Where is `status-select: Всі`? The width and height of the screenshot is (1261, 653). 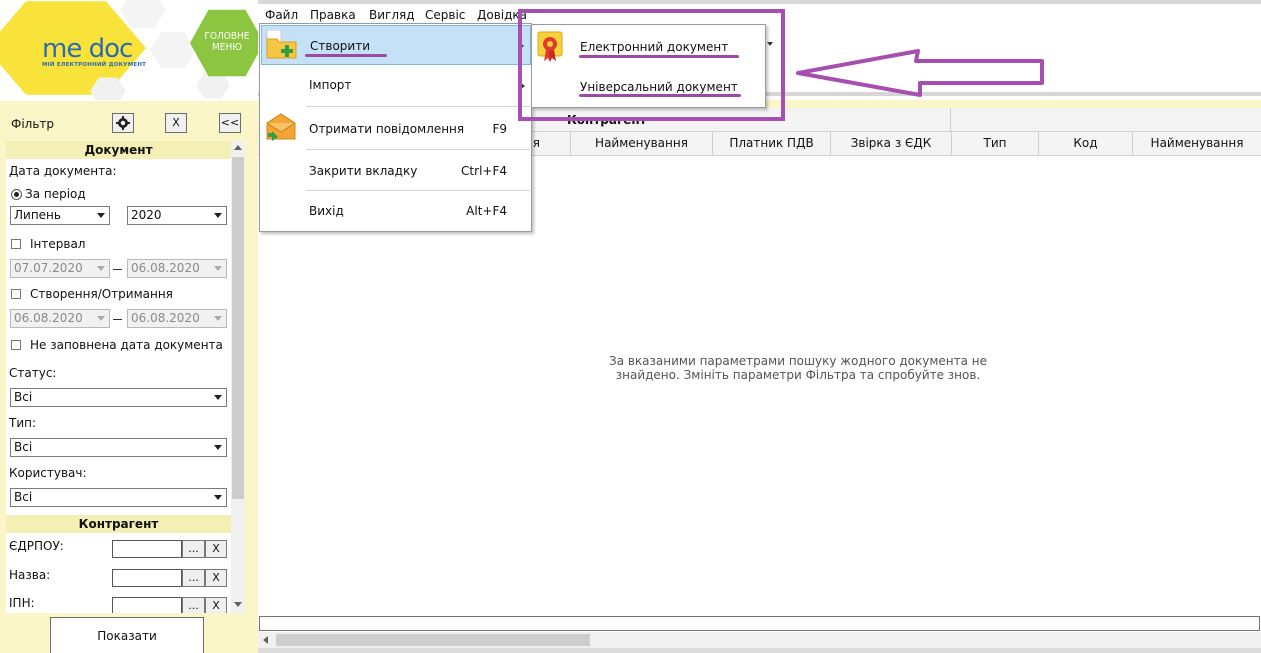
status-select: Всі is located at coordinates (118, 397).